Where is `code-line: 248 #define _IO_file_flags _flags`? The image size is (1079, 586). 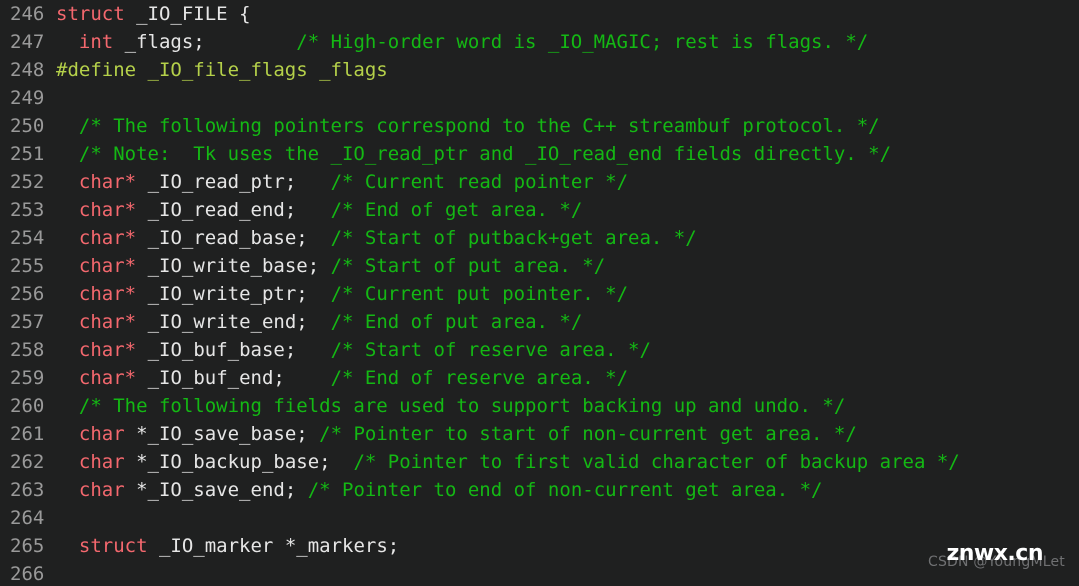 code-line: 248 #define _IO_file_flags _flags is located at coordinates (539, 70).